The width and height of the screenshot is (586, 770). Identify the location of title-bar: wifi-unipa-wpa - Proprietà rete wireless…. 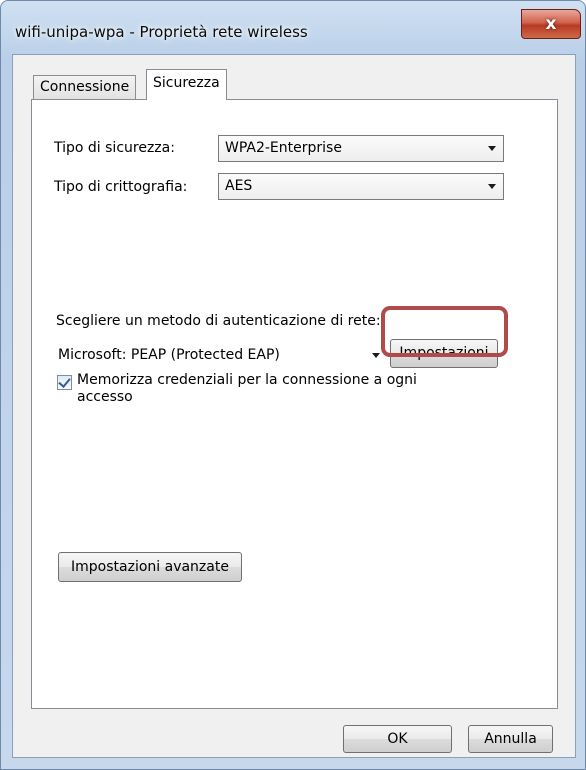
(293, 25).